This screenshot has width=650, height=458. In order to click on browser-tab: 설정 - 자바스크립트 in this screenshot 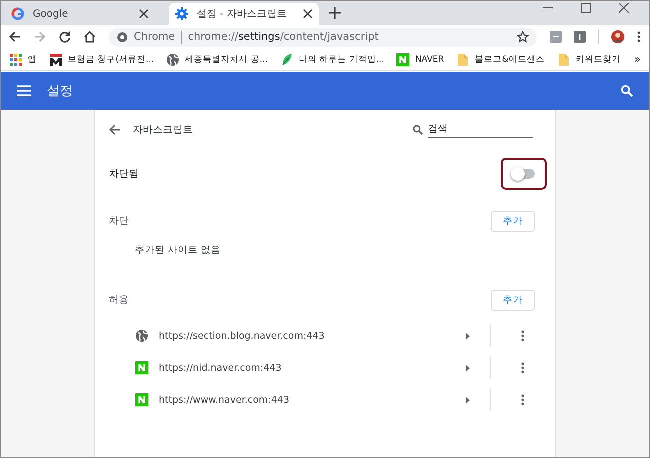, I will do `click(244, 14)`.